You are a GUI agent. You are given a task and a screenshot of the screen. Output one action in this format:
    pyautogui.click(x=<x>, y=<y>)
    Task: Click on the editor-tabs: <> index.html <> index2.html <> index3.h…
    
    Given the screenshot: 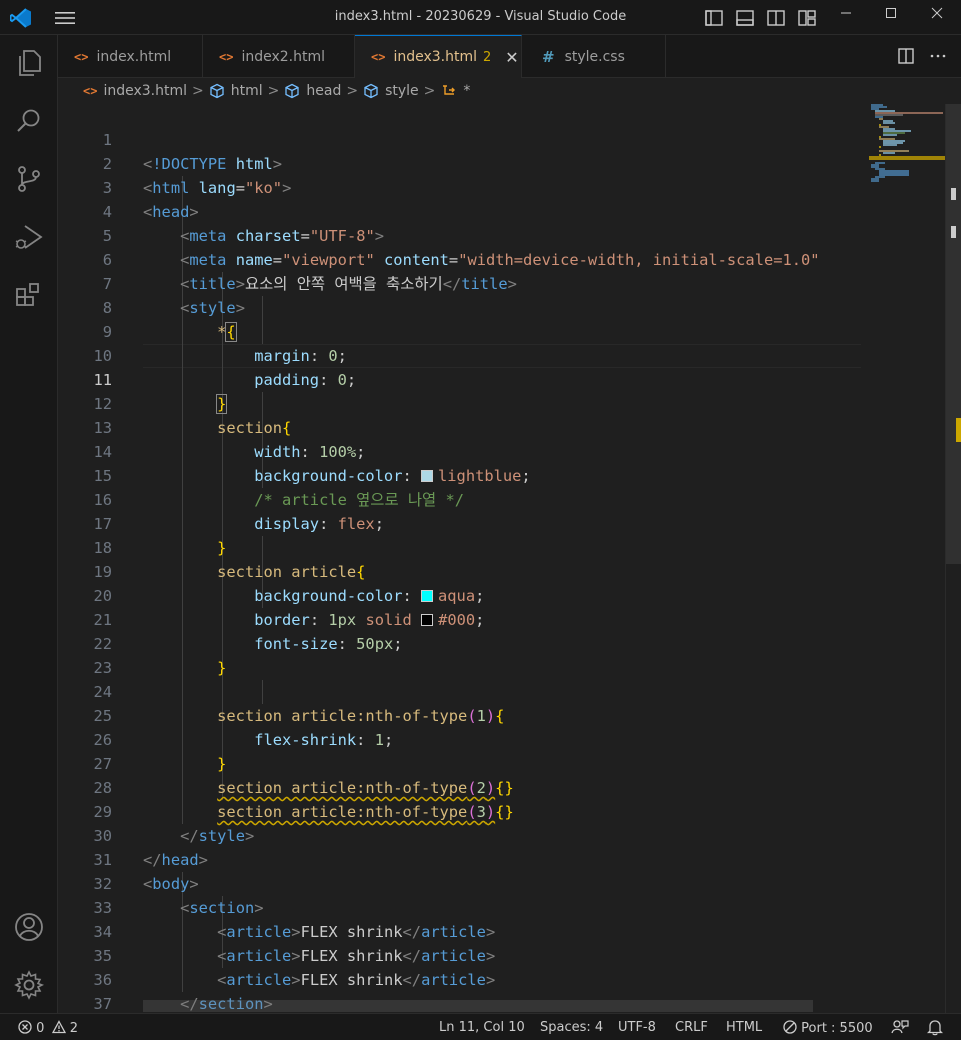 What is the action you would take?
    pyautogui.click(x=509, y=56)
    